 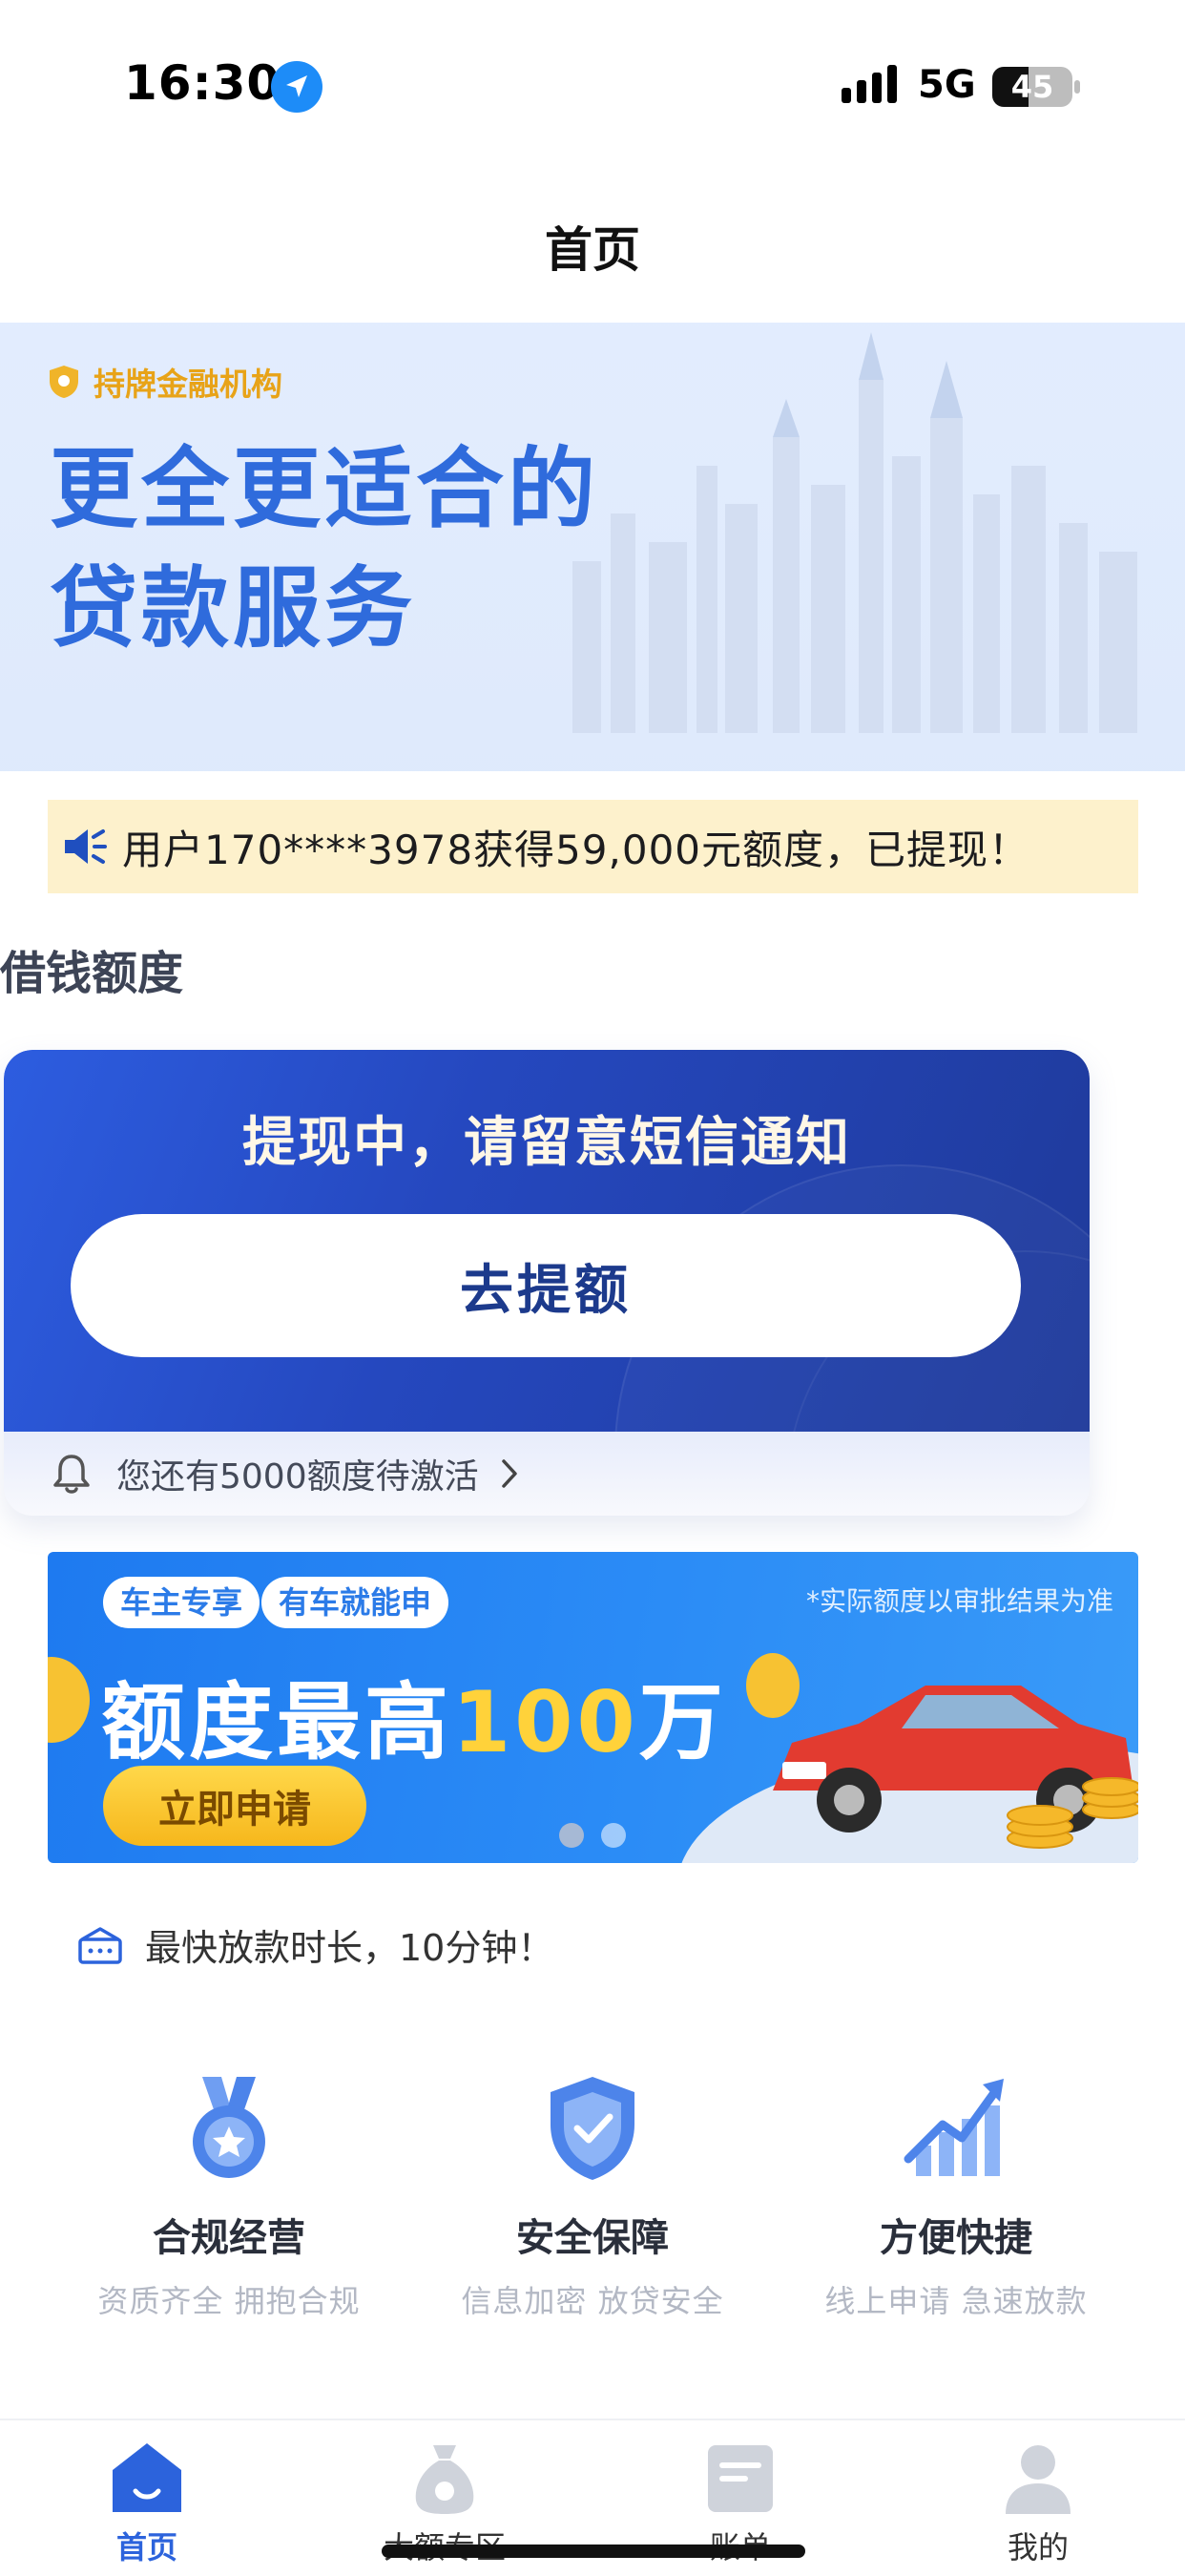 I want to click on battery-cap, so click(x=1077, y=87).